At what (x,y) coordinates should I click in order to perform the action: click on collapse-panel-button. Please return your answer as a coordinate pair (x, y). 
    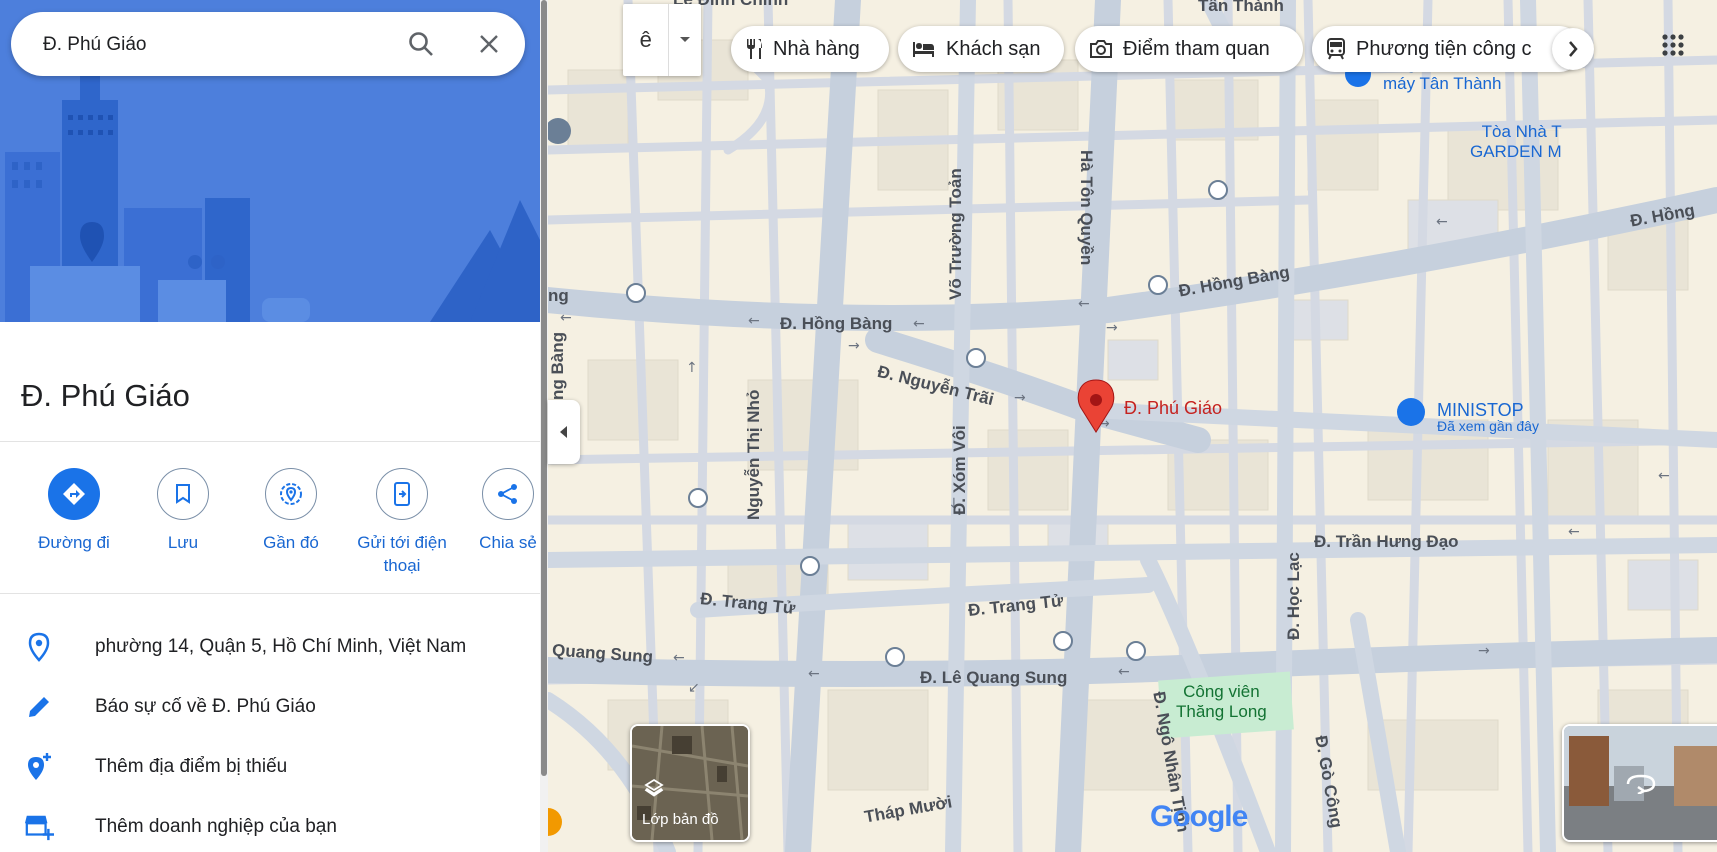
    Looking at the image, I should click on (564, 432).